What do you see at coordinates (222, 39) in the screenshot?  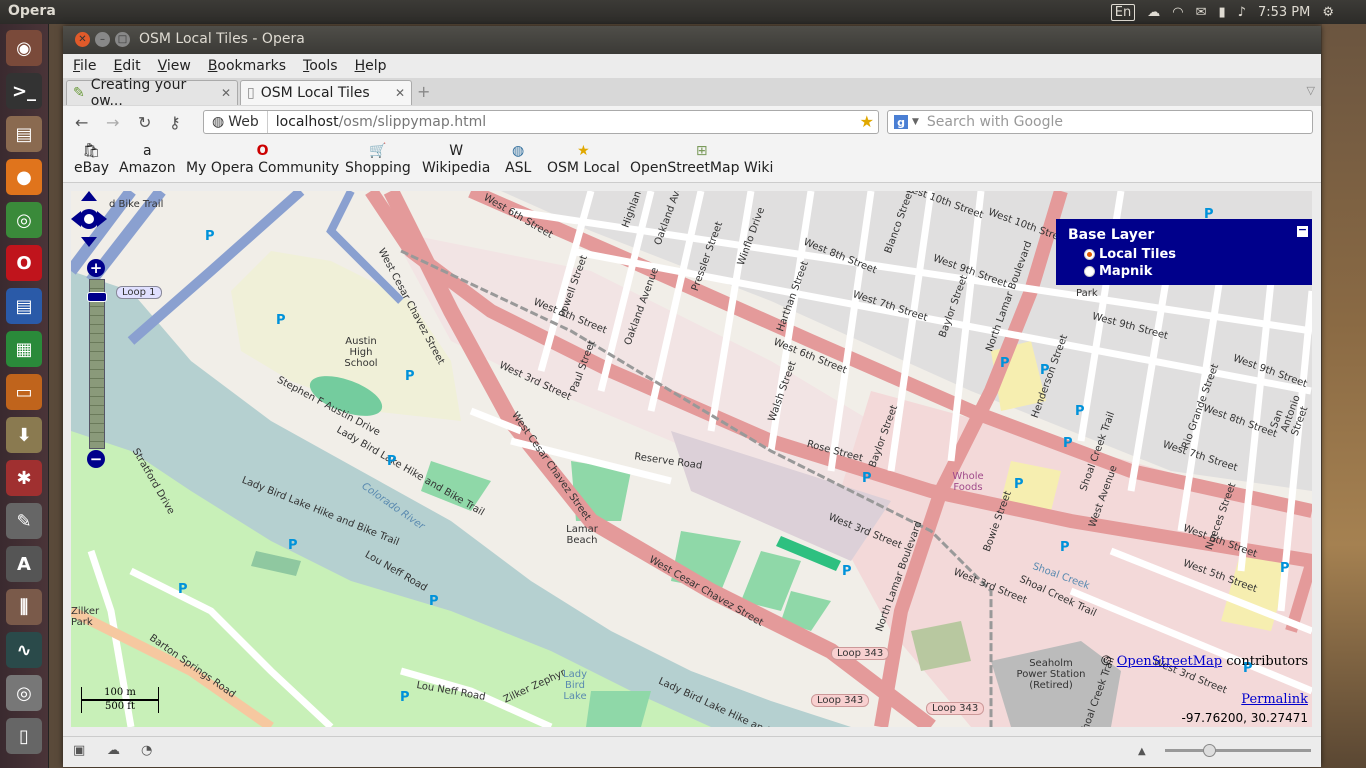 I see `window-title: OSM Local Tiles - Opera` at bounding box center [222, 39].